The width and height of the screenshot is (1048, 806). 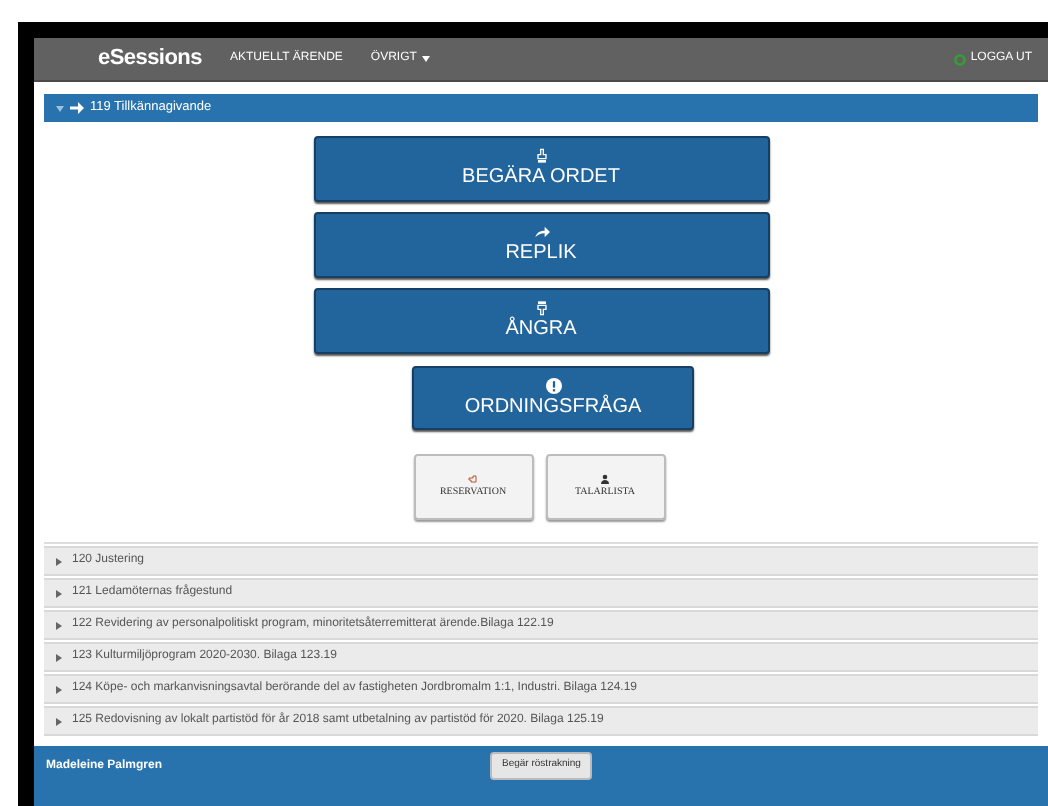 I want to click on arrow-icon, so click(x=541, y=232).